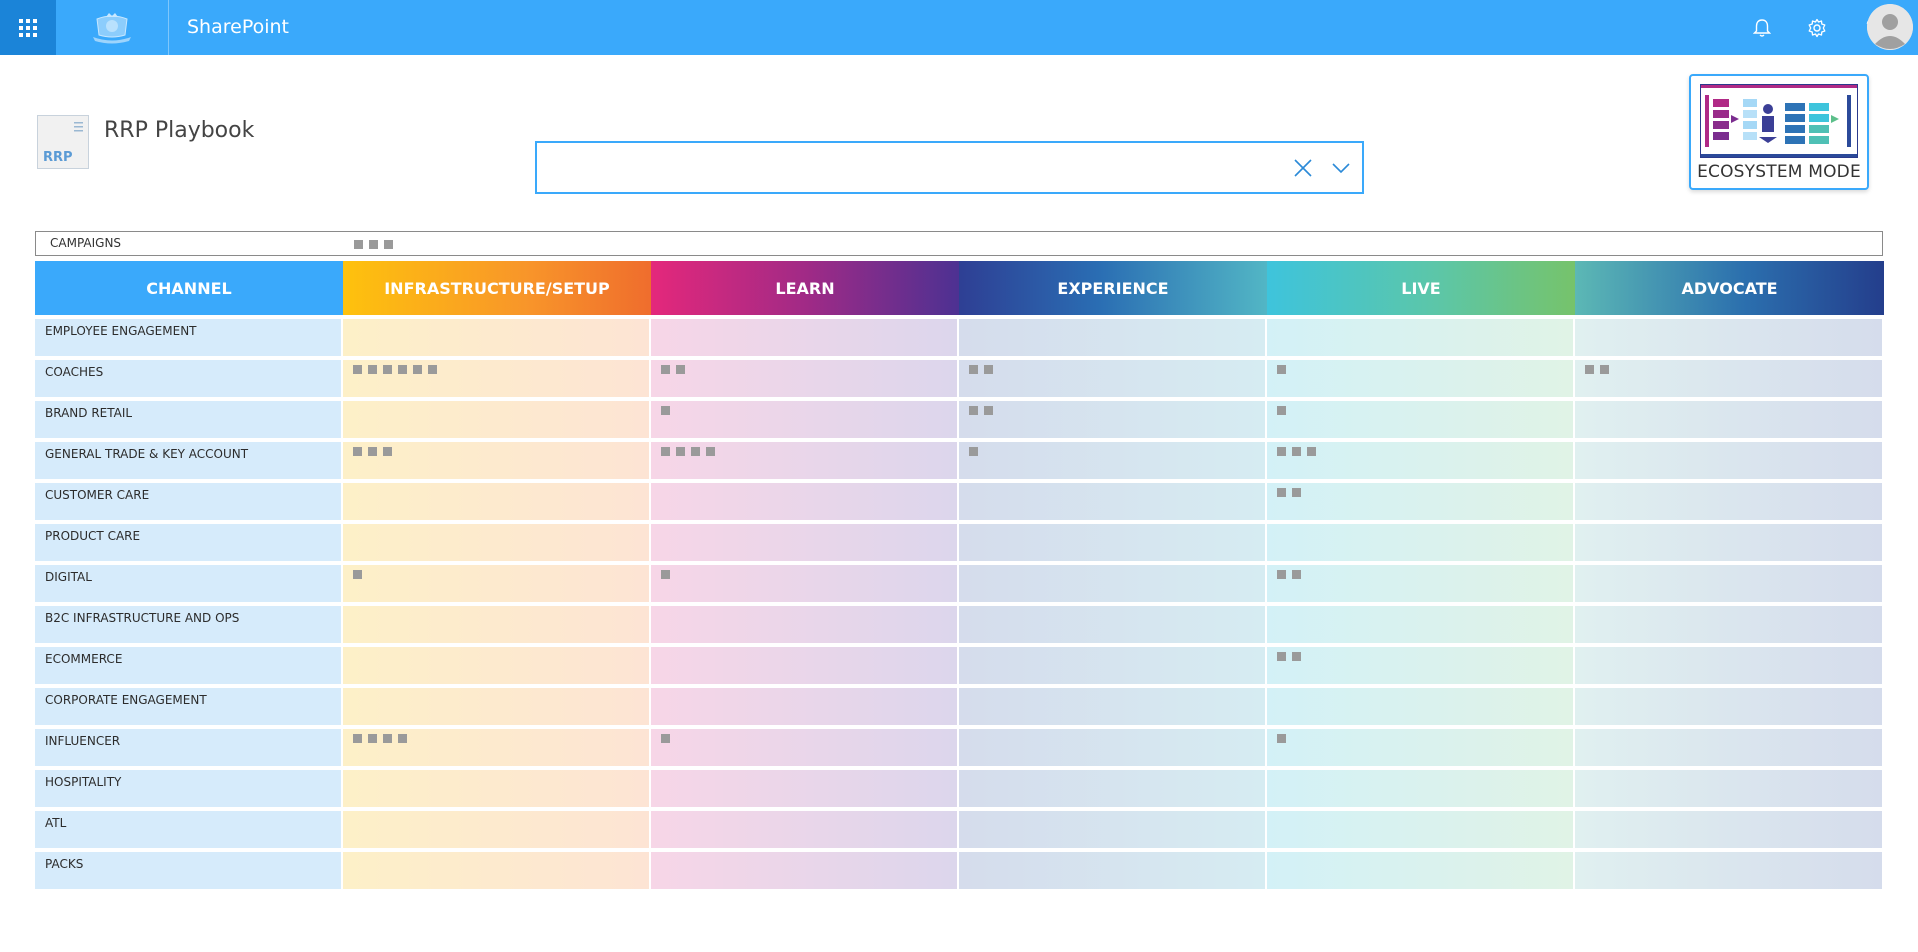 Image resolution: width=1918 pixels, height=952 pixels. Describe the element at coordinates (188, 829) in the screenshot. I see `channel-cell: ATL` at that location.